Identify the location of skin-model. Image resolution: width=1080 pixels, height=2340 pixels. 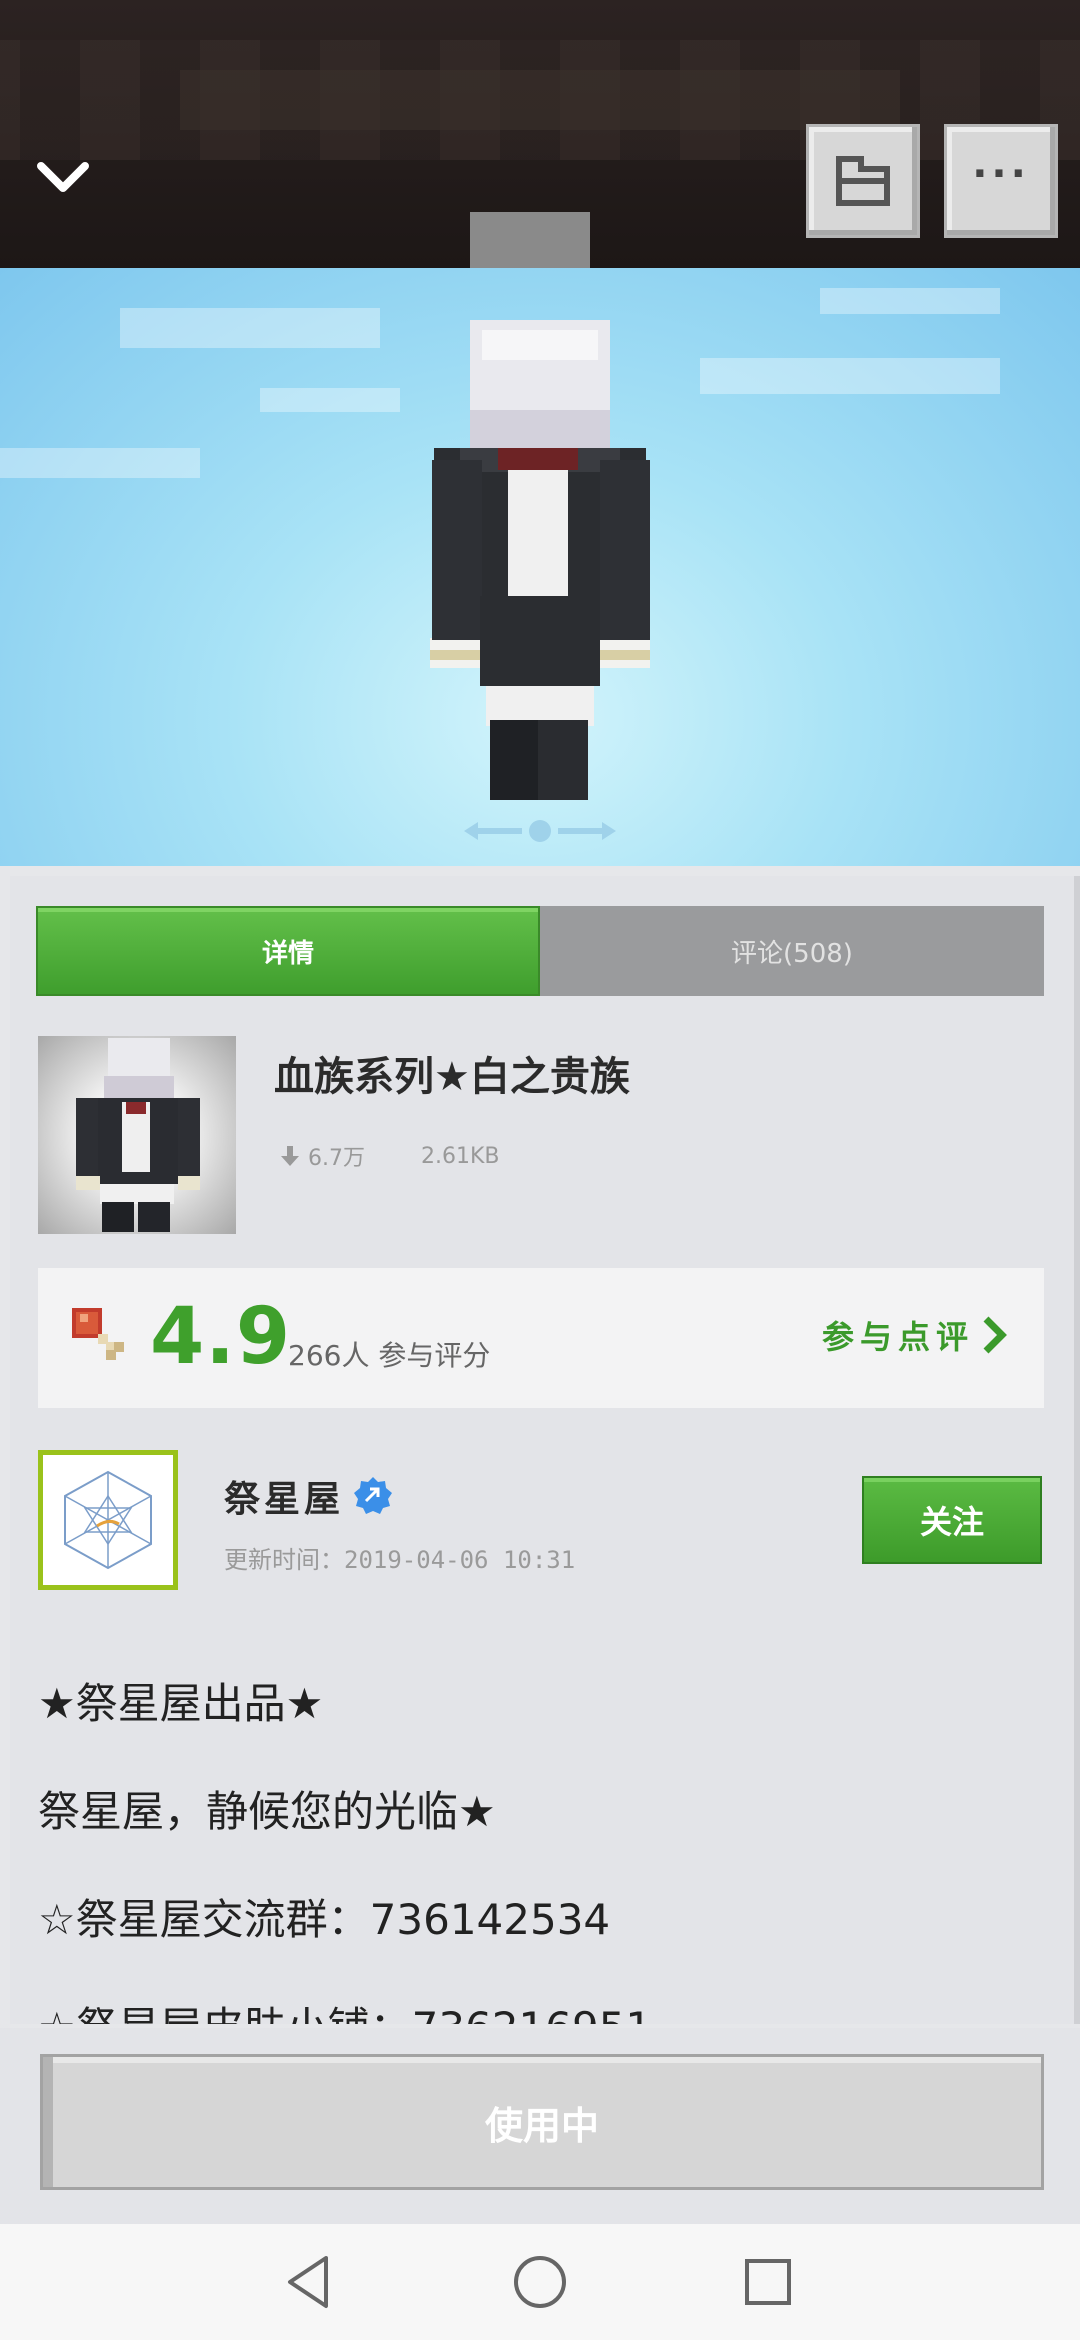
(540, 560).